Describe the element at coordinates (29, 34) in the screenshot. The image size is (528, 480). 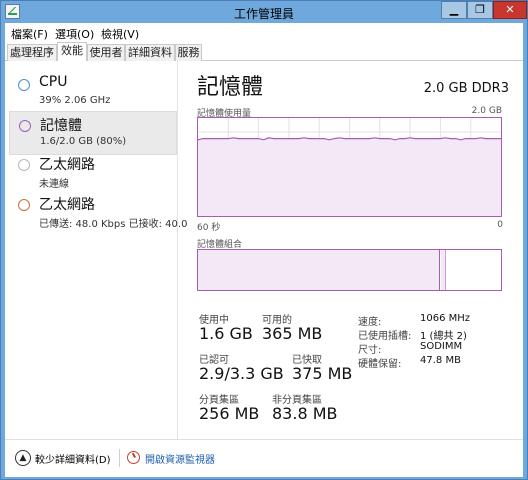
I see `menu-file: 檔案(F)` at that location.